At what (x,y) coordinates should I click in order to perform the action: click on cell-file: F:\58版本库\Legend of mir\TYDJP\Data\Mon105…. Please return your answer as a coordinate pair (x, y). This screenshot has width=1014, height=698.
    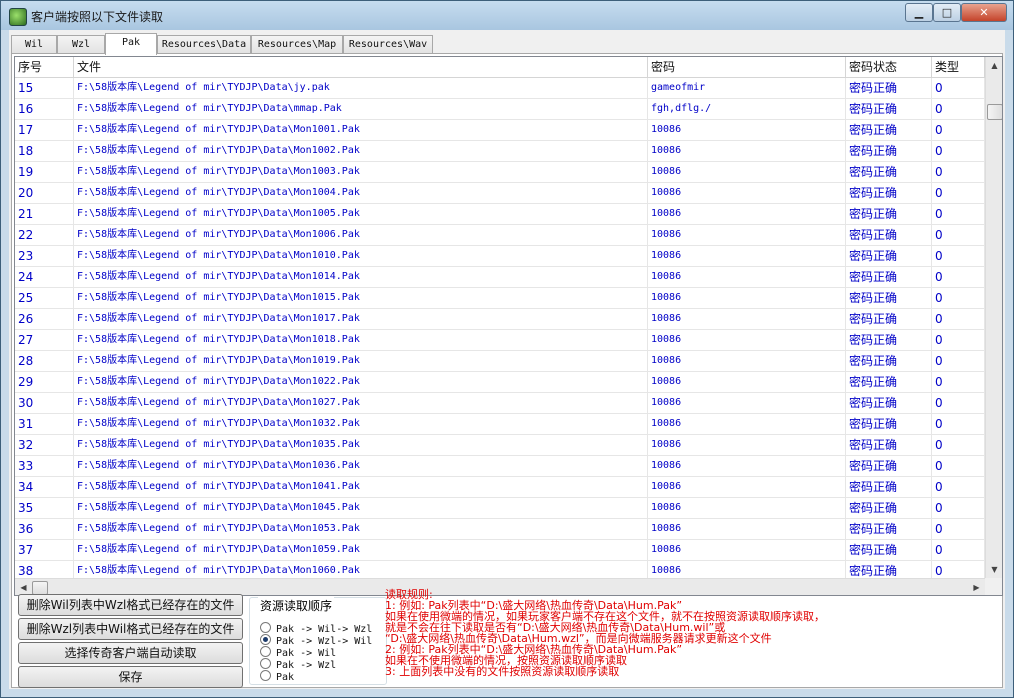
    Looking at the image, I should click on (361, 529).